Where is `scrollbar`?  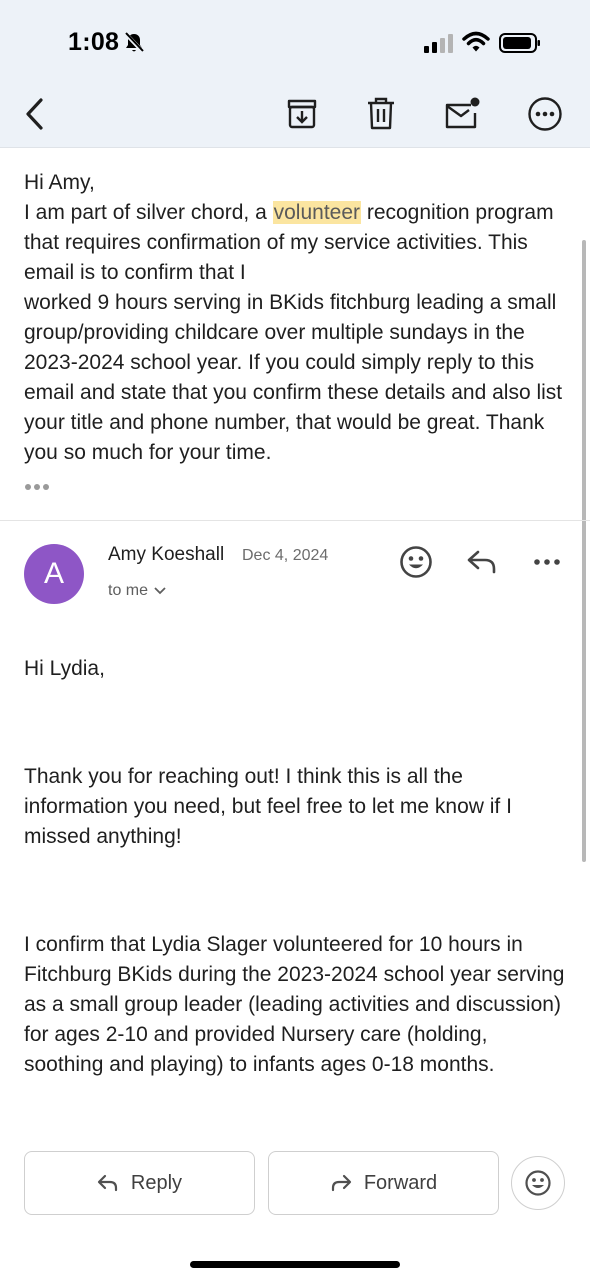
scrollbar is located at coordinates (584, 551).